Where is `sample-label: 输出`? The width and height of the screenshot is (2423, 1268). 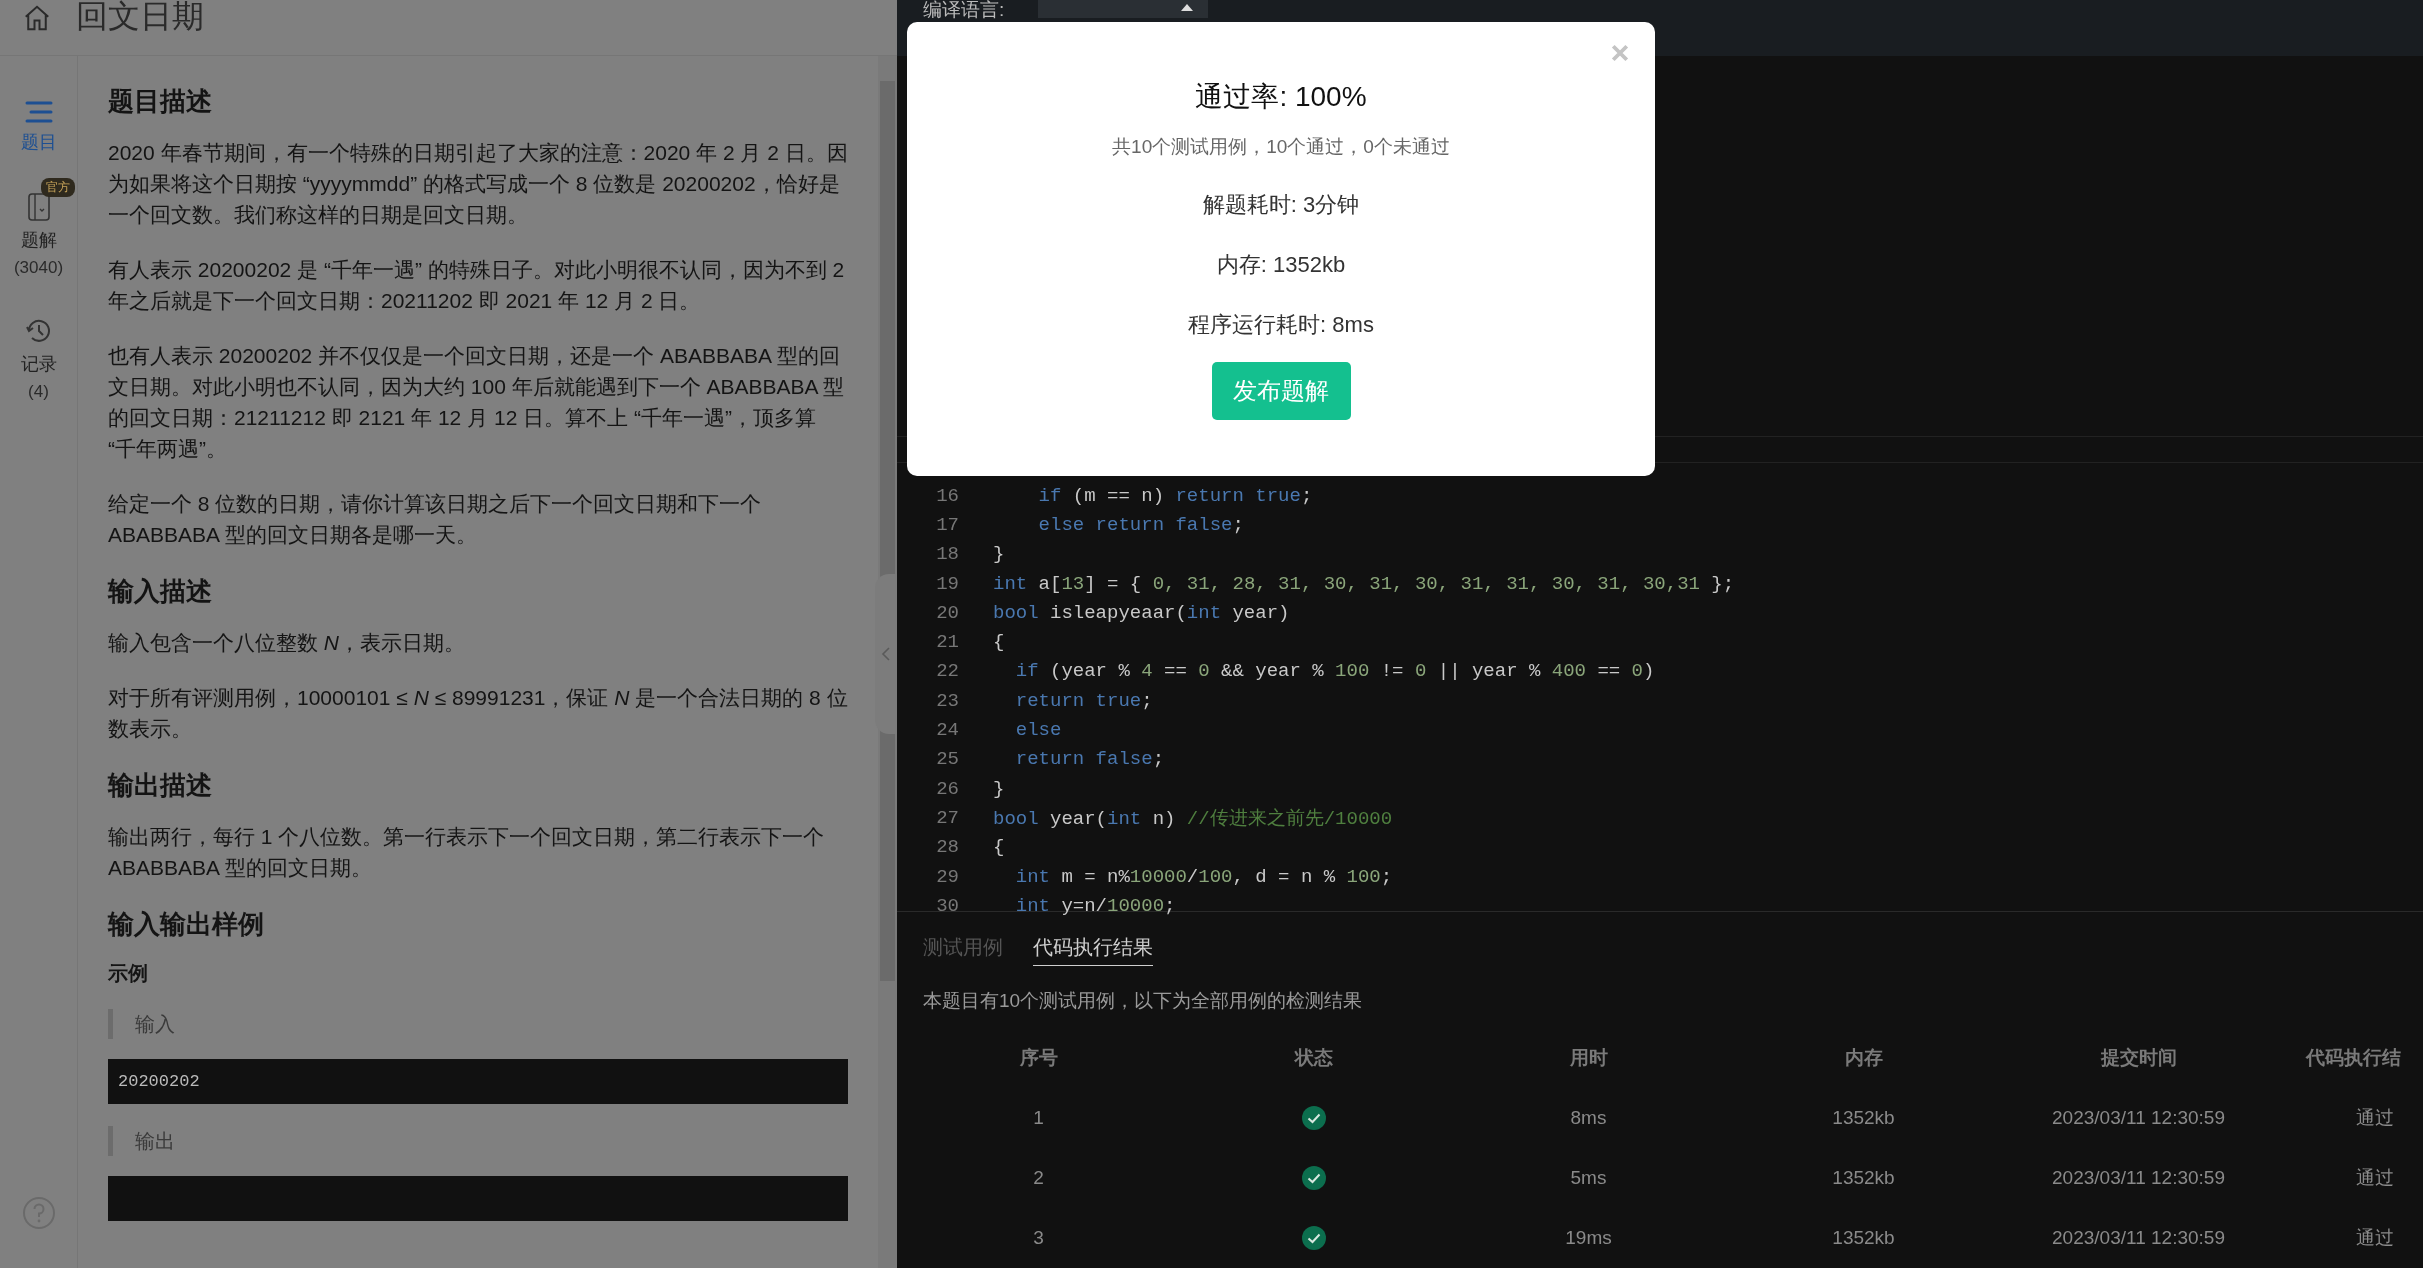 sample-label: 输出 is located at coordinates (478, 1141).